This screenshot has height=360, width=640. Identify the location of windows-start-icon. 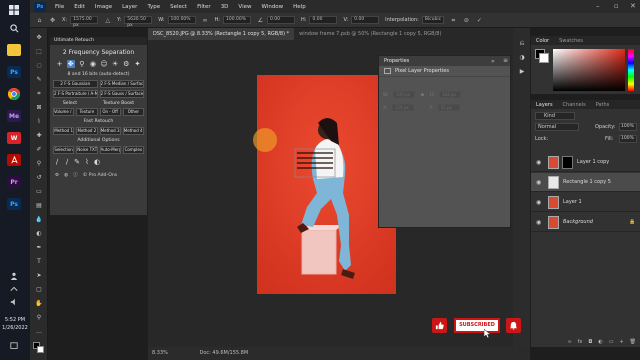
(14, 10).